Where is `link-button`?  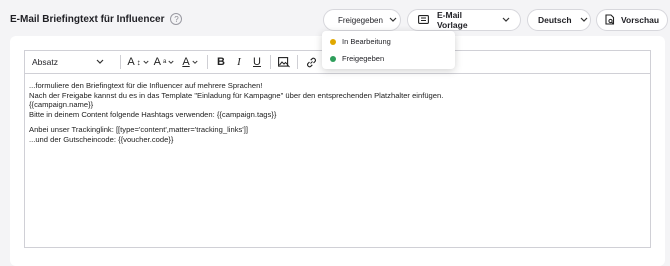
link-button is located at coordinates (311, 62).